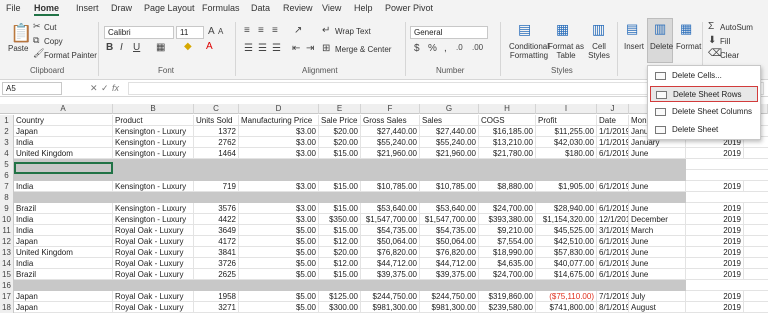 The height and width of the screenshot is (326, 768). I want to click on delete-sheet-columns-item: Delete Sheet Columns, so click(704, 112).